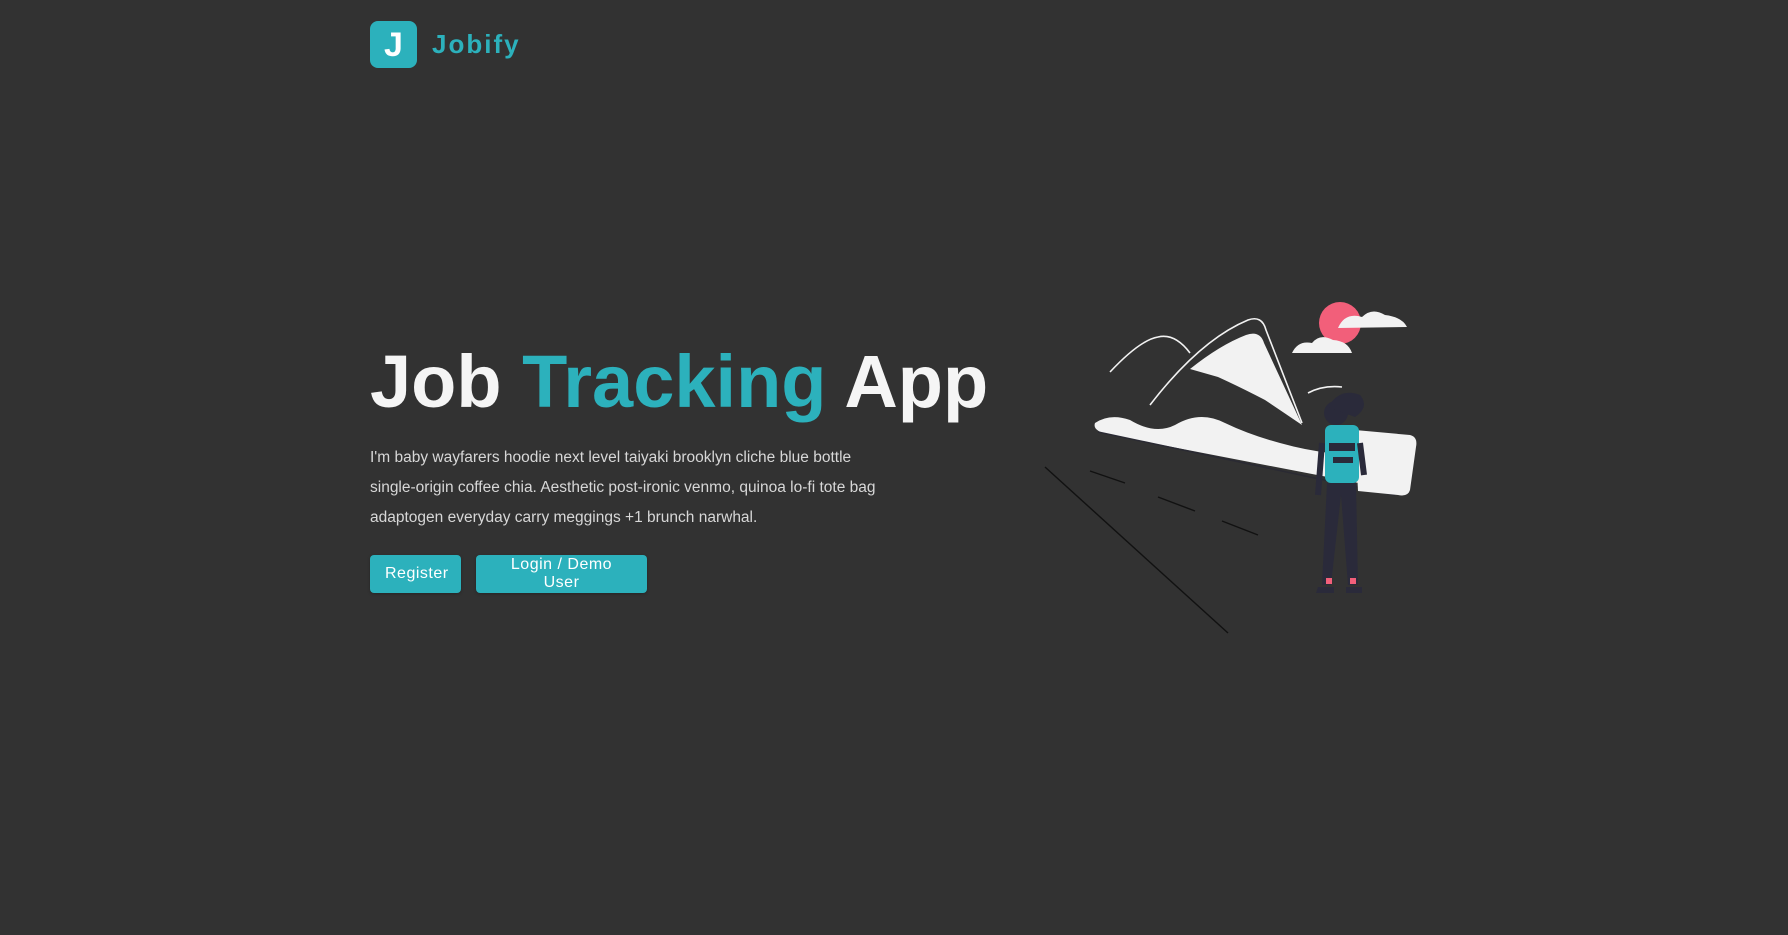 The width and height of the screenshot is (1788, 935). I want to click on page-title: Job Tracking App, so click(695, 382).